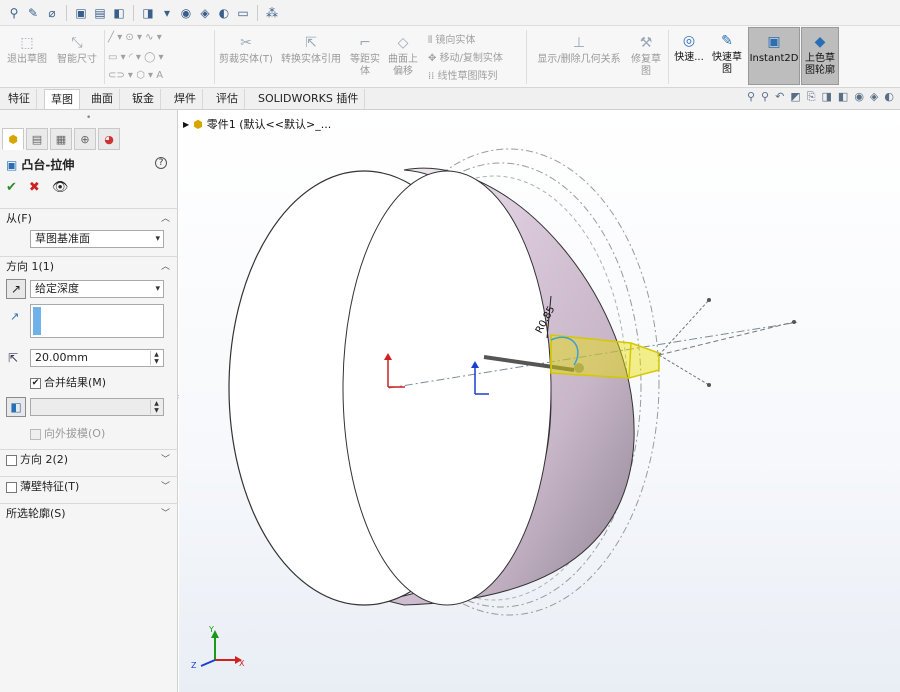  Describe the element at coordinates (135, 37) in the screenshot. I see `line-tools-row: ╱ ▾ ⊙ ▾ ∿ ▾` at that location.